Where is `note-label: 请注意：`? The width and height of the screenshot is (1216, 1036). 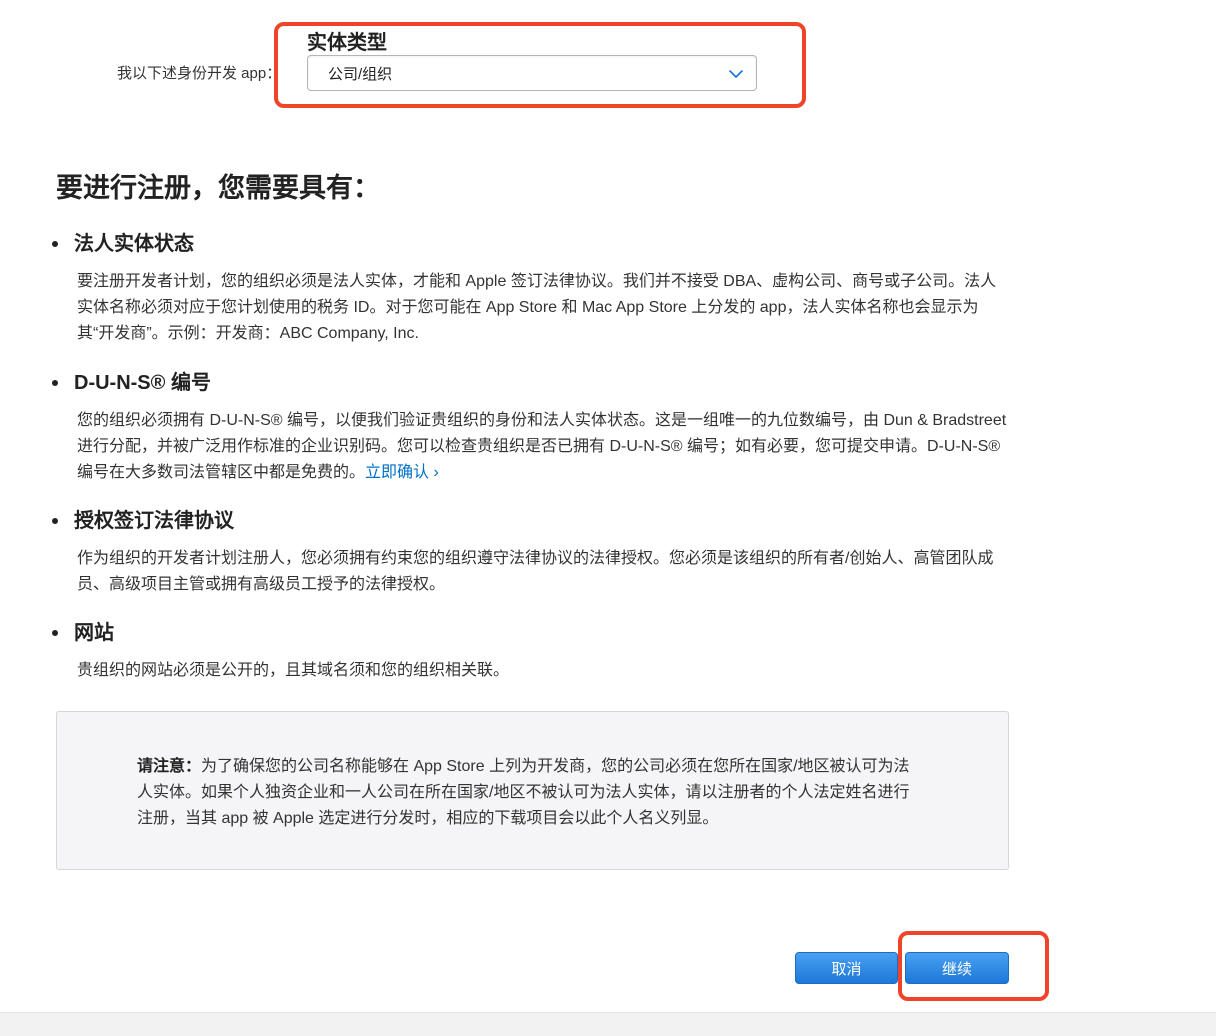 note-label: 请注意： is located at coordinates (169, 766).